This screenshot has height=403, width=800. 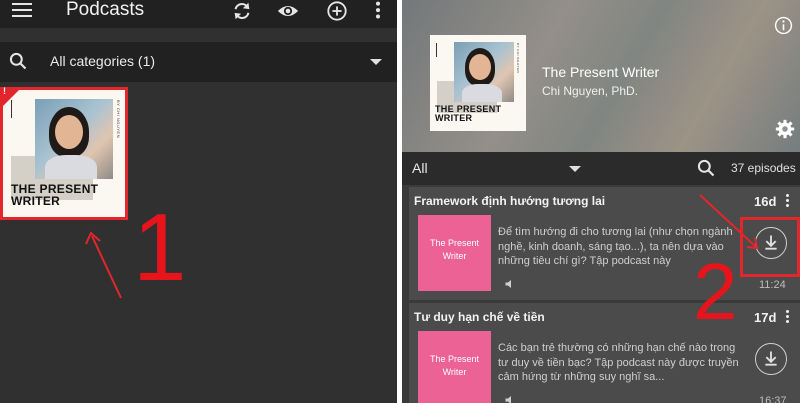 What do you see at coordinates (105, 10) in the screenshot?
I see `app-title: Podcasts` at bounding box center [105, 10].